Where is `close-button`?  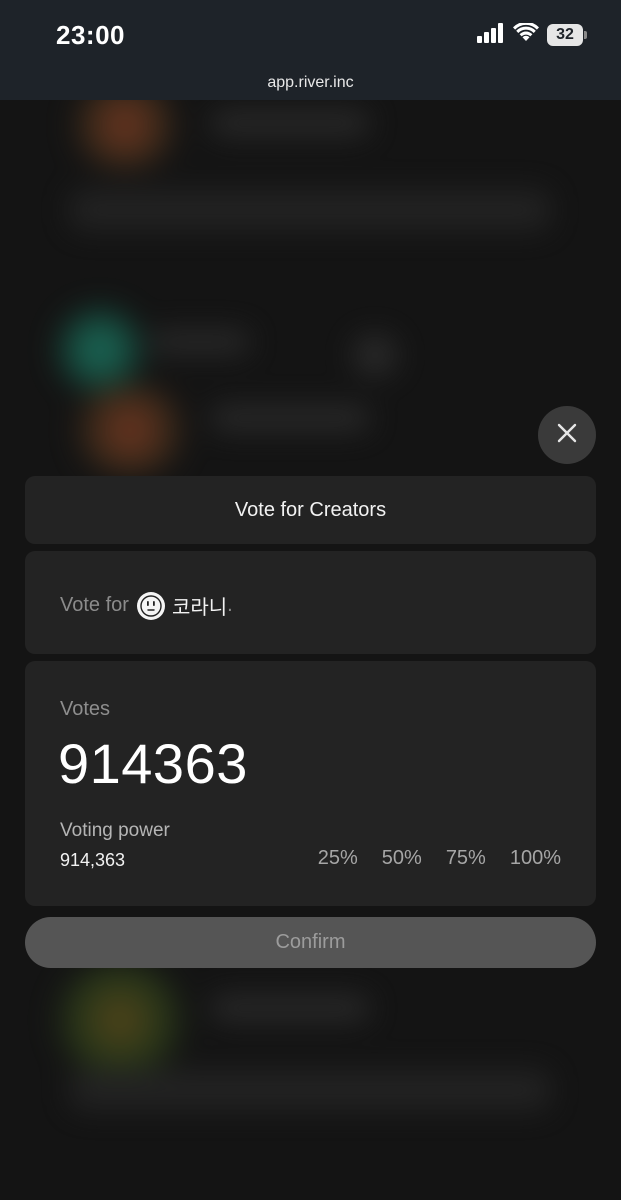
close-button is located at coordinates (567, 435).